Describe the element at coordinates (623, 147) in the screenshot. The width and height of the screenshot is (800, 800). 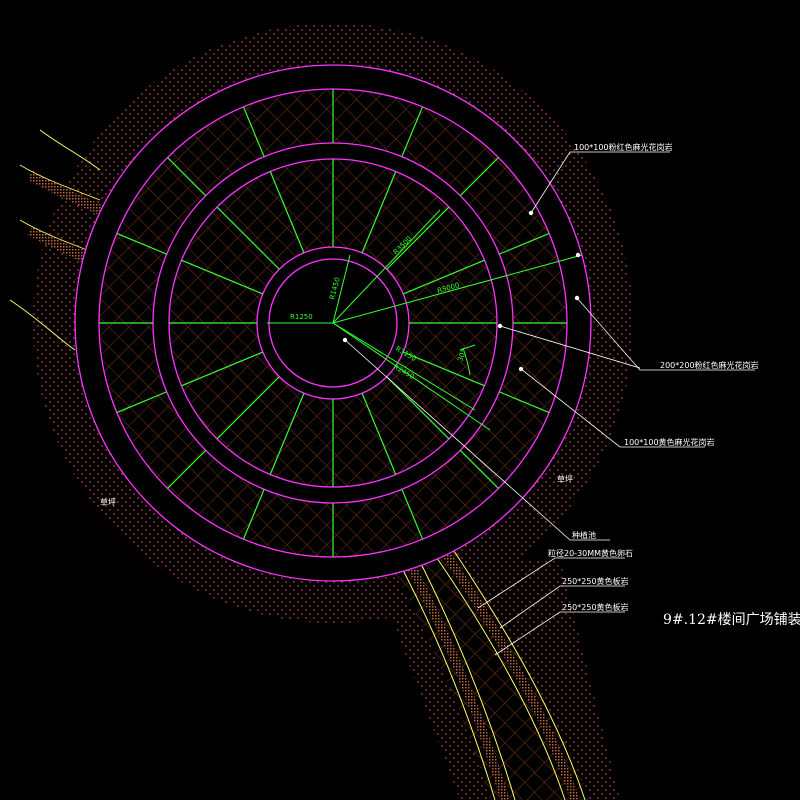
I see `callout-pink-granite-100: 100*100粉红色麻光花岗岩` at that location.